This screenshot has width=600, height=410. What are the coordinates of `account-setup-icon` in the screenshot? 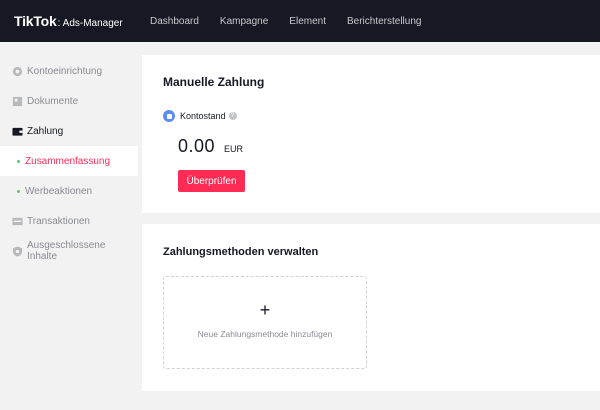 It's located at (17, 71).